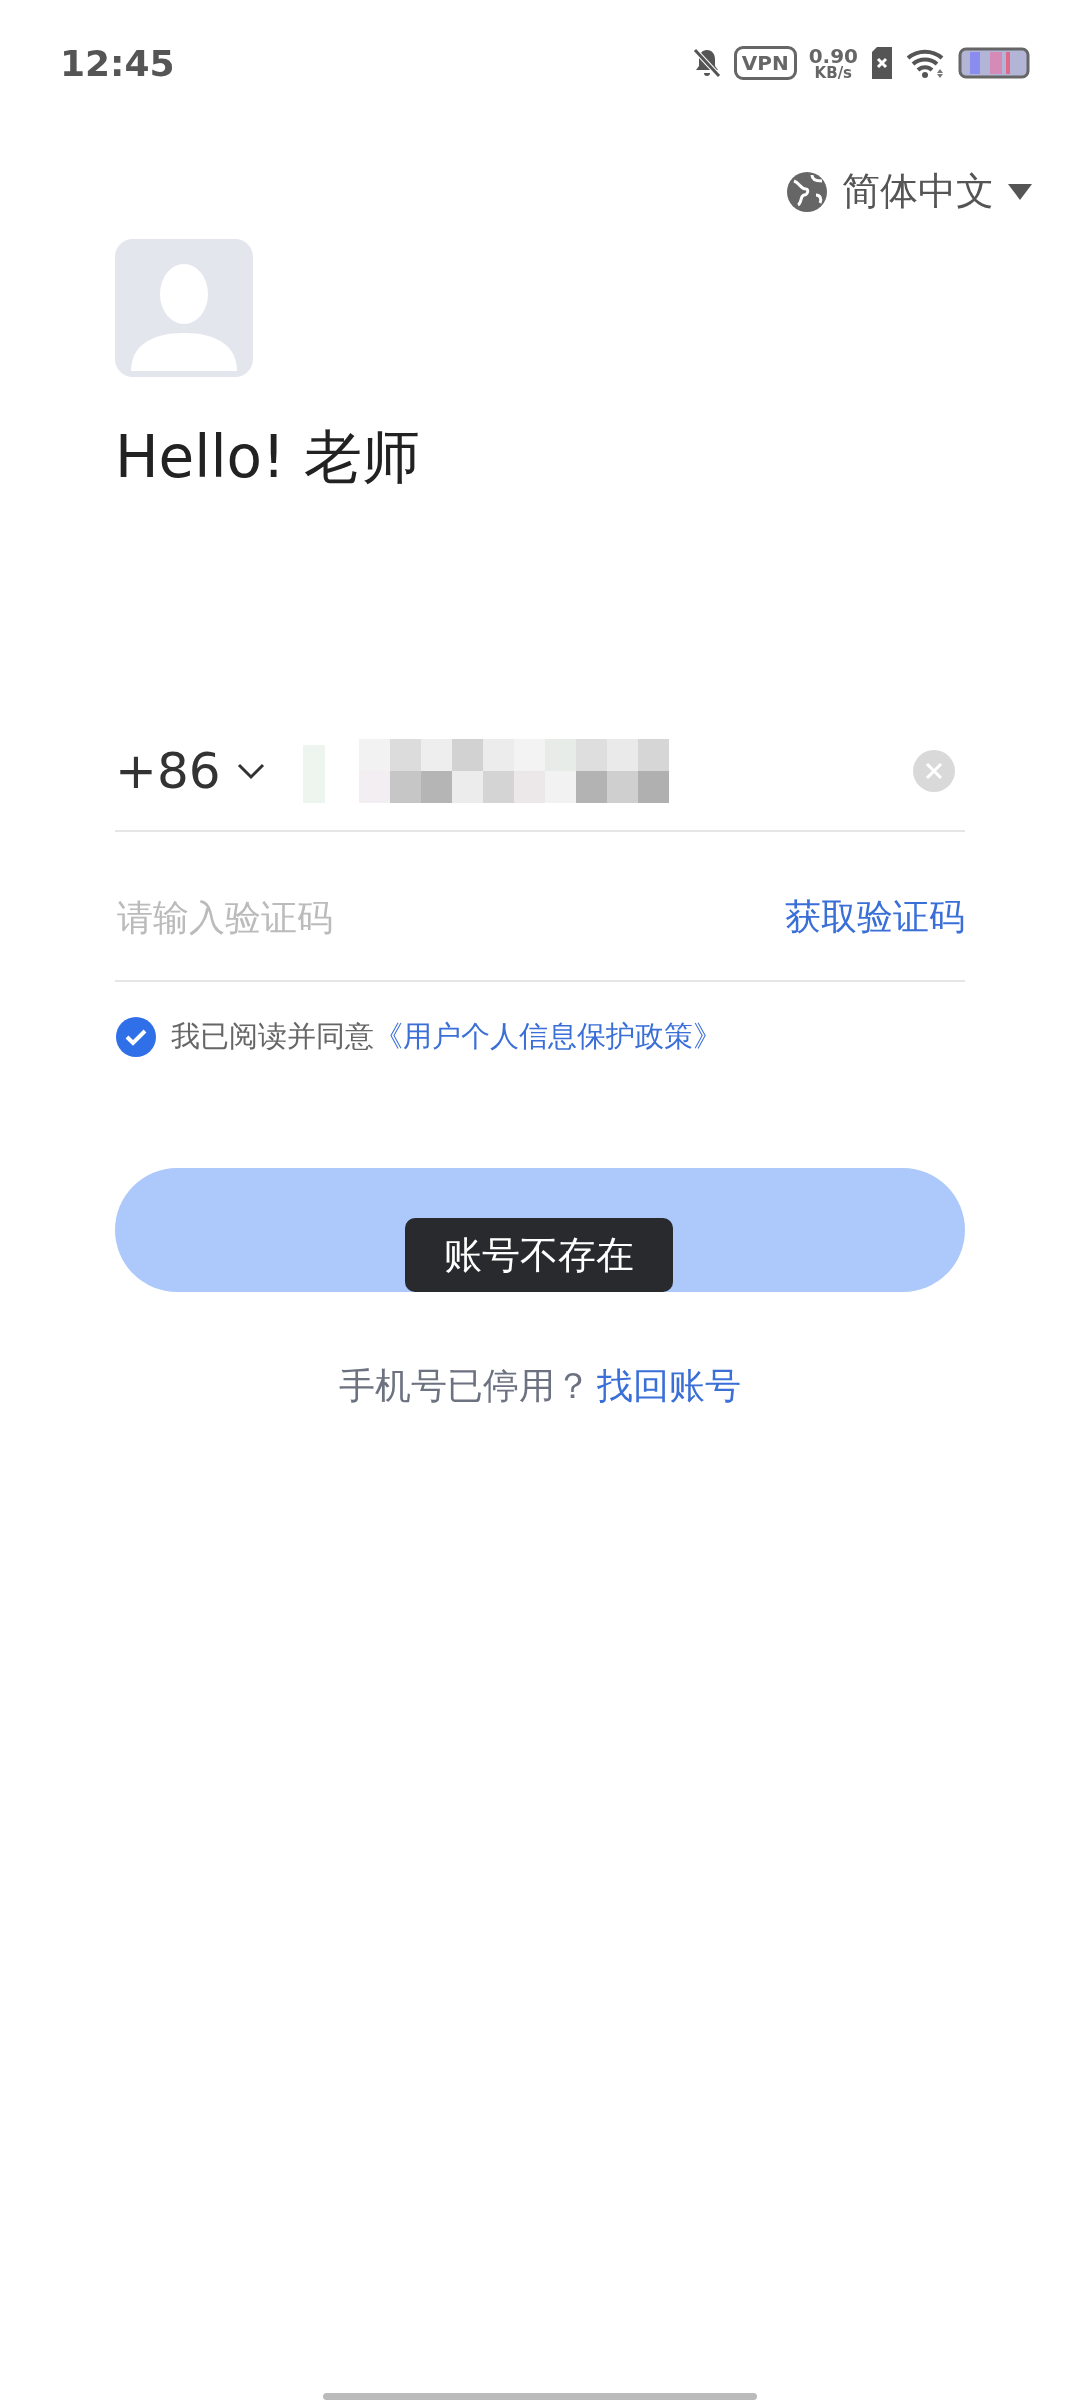 The image size is (1080, 2408). What do you see at coordinates (548, 1036) in the screenshot?
I see `privacy-policy-link: 《用户个人信息保护政策》` at bounding box center [548, 1036].